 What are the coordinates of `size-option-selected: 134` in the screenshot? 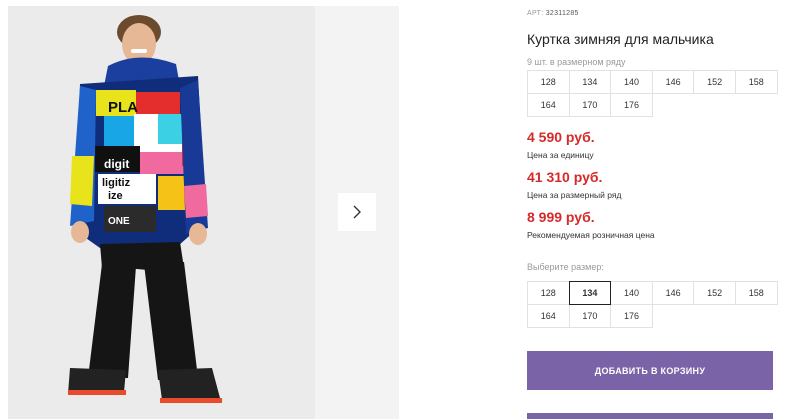 It's located at (590, 293).